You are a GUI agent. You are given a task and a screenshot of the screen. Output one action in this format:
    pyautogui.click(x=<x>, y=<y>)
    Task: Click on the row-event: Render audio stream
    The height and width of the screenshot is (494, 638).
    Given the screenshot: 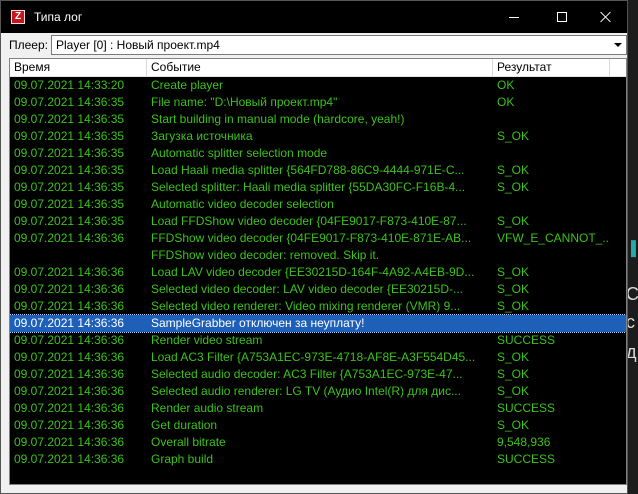 What is the action you would take?
    pyautogui.click(x=207, y=408)
    